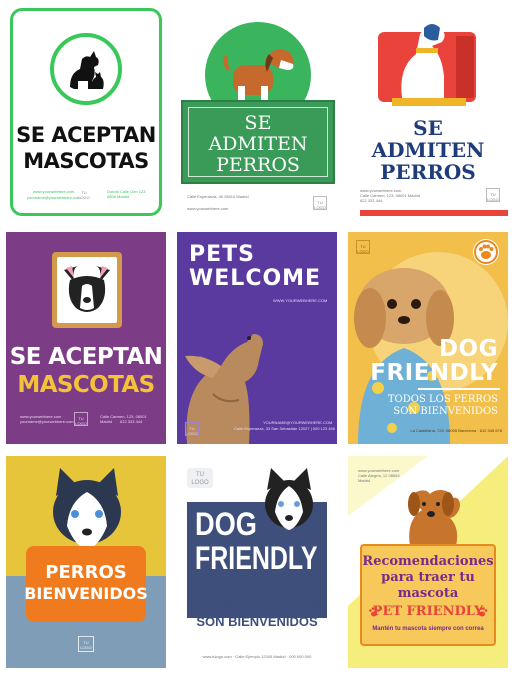  I want to click on card-8-logo: TU LOGO, so click(200, 478).